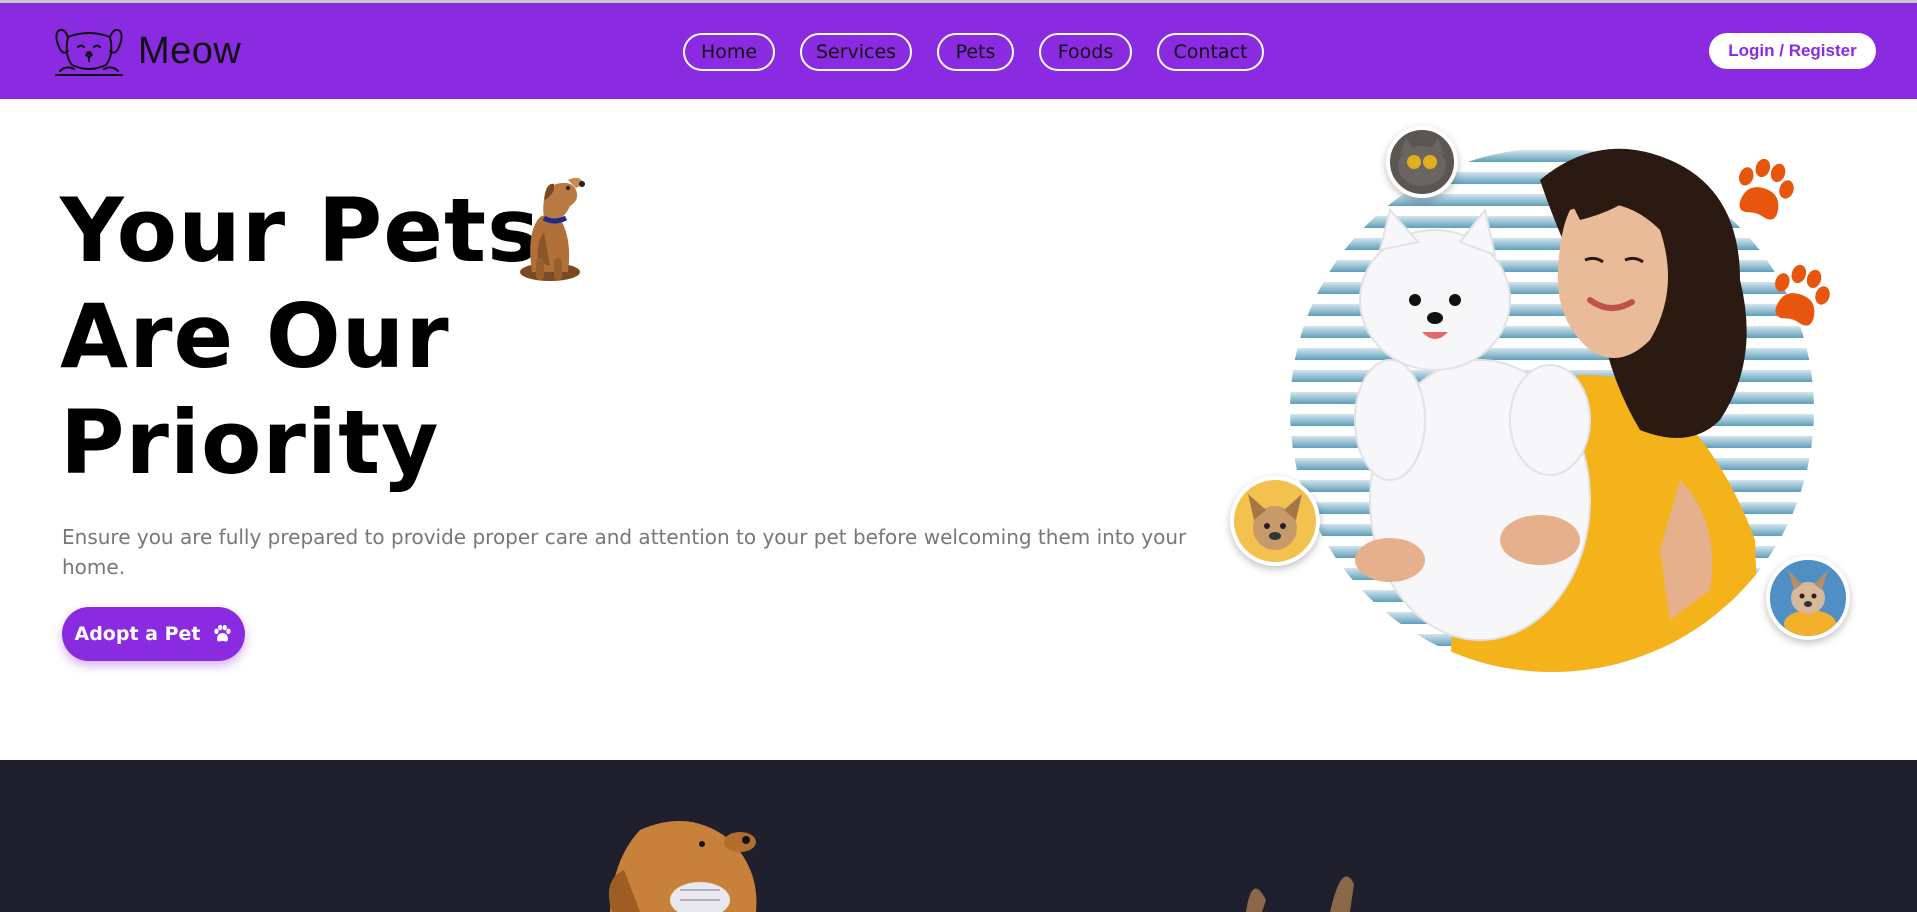 The width and height of the screenshot is (1917, 912). I want to click on cat-thumbnail-image, so click(1422, 162).